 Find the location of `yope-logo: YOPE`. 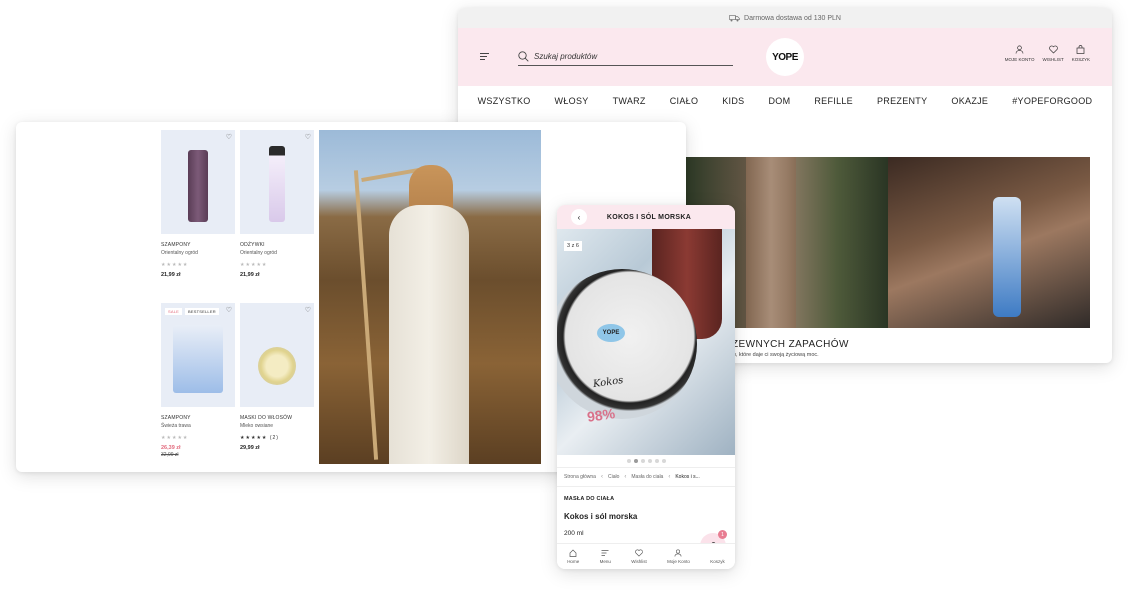

yope-logo: YOPE is located at coordinates (785, 57).